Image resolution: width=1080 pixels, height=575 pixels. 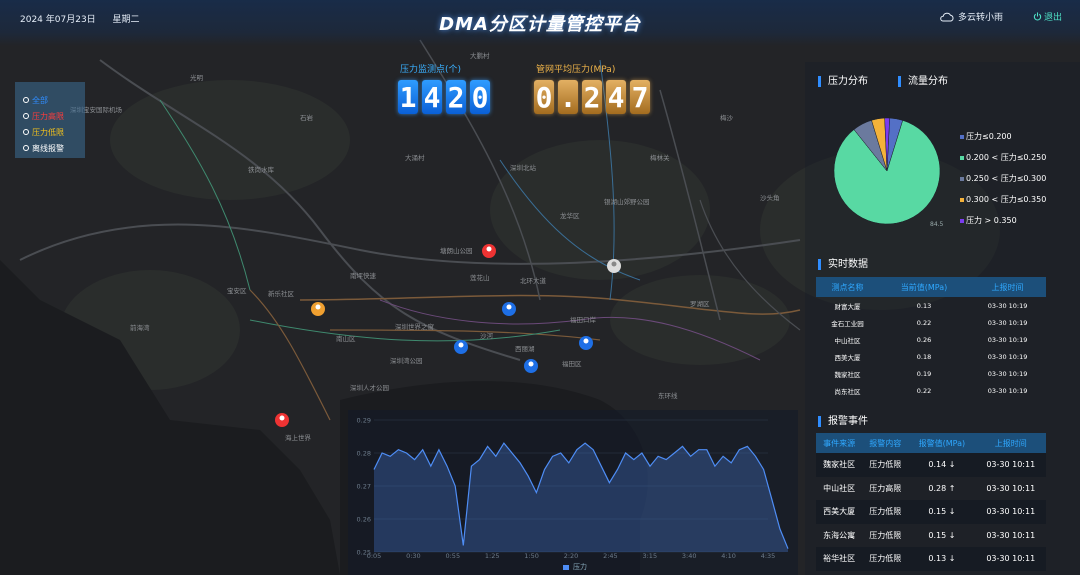 I want to click on map-place-label: 福田区, so click(x=572, y=363).